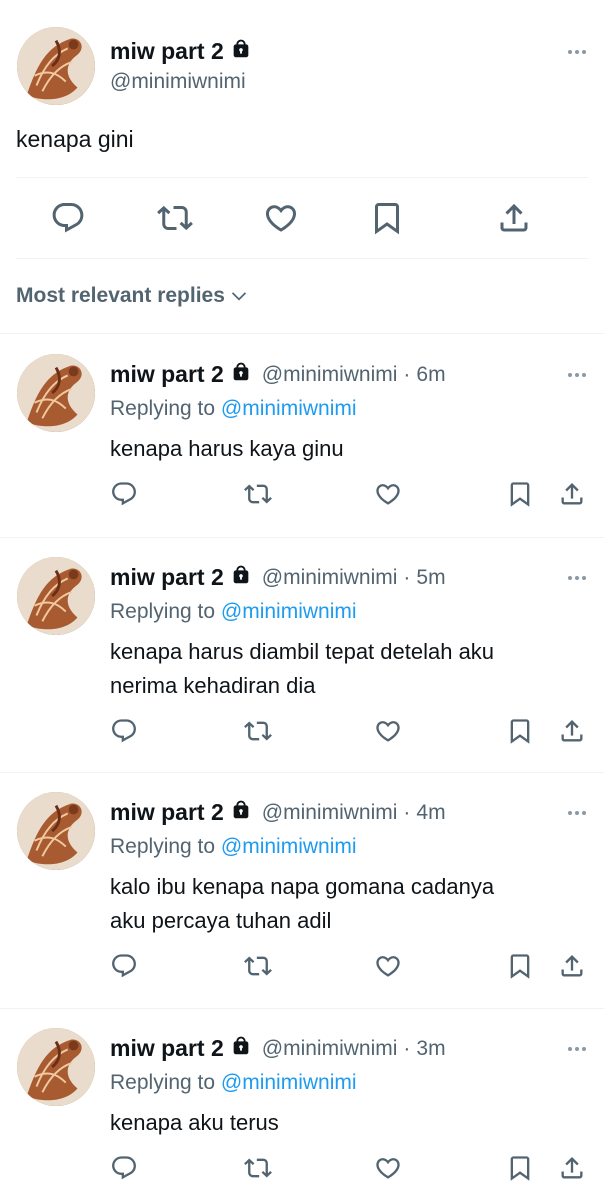  I want to click on author-name: miw part 2, so click(167, 51).